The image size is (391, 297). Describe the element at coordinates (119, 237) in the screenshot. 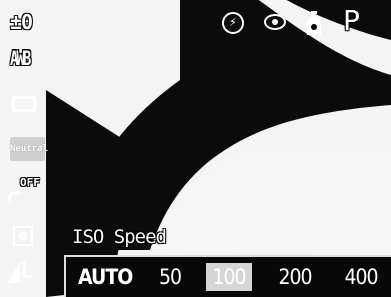

I see `iso-menu-title: ISO Speed` at that location.